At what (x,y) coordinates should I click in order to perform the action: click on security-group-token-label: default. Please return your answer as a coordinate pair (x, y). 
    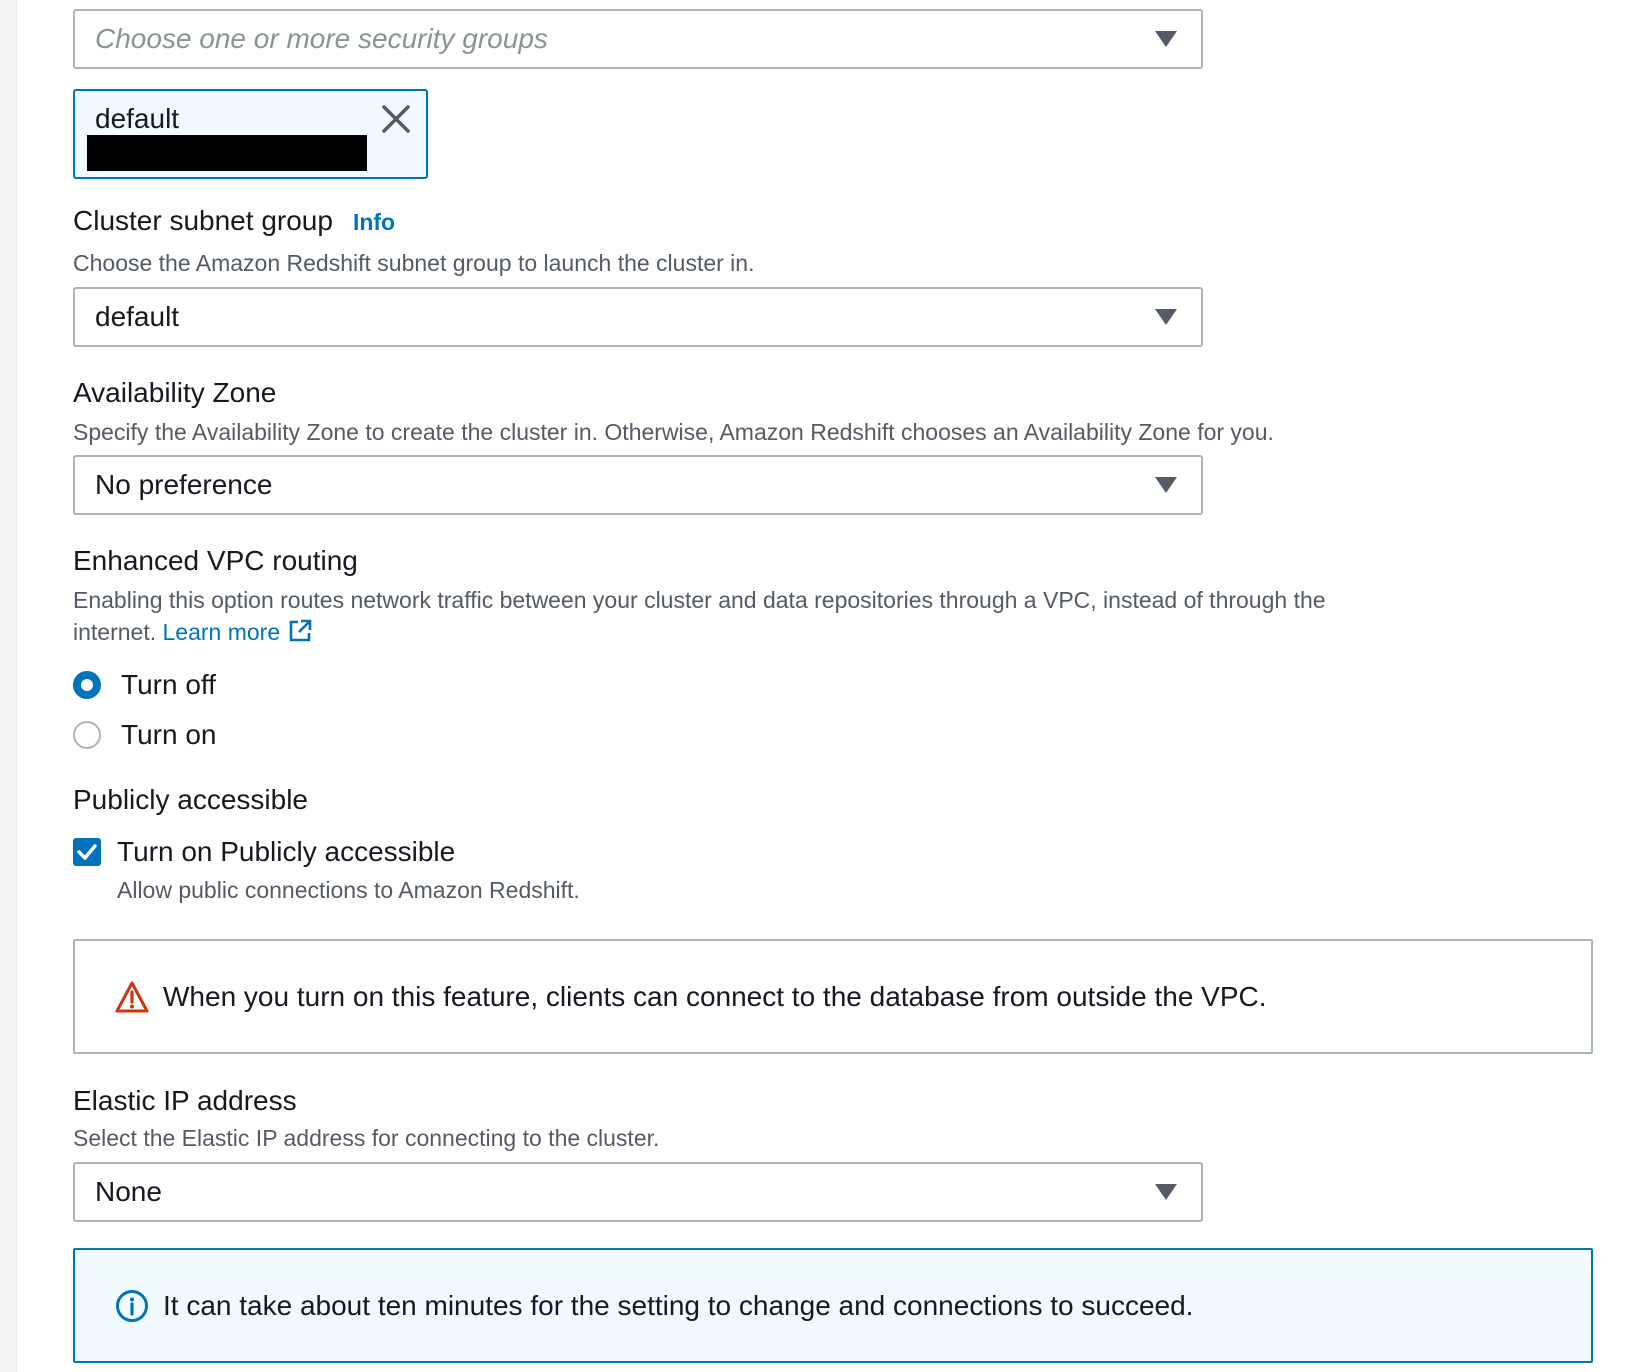
    Looking at the image, I should click on (137, 118).